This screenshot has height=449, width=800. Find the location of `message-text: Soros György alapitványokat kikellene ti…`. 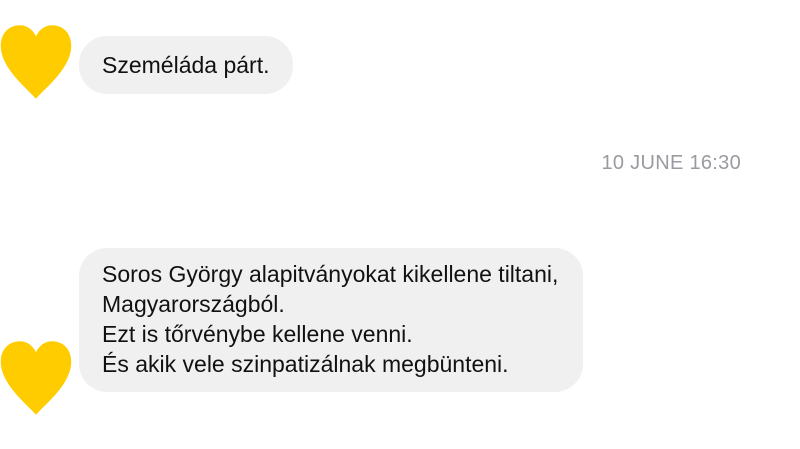

message-text: Soros György alapitványokat kikellene ti… is located at coordinates (330, 274).